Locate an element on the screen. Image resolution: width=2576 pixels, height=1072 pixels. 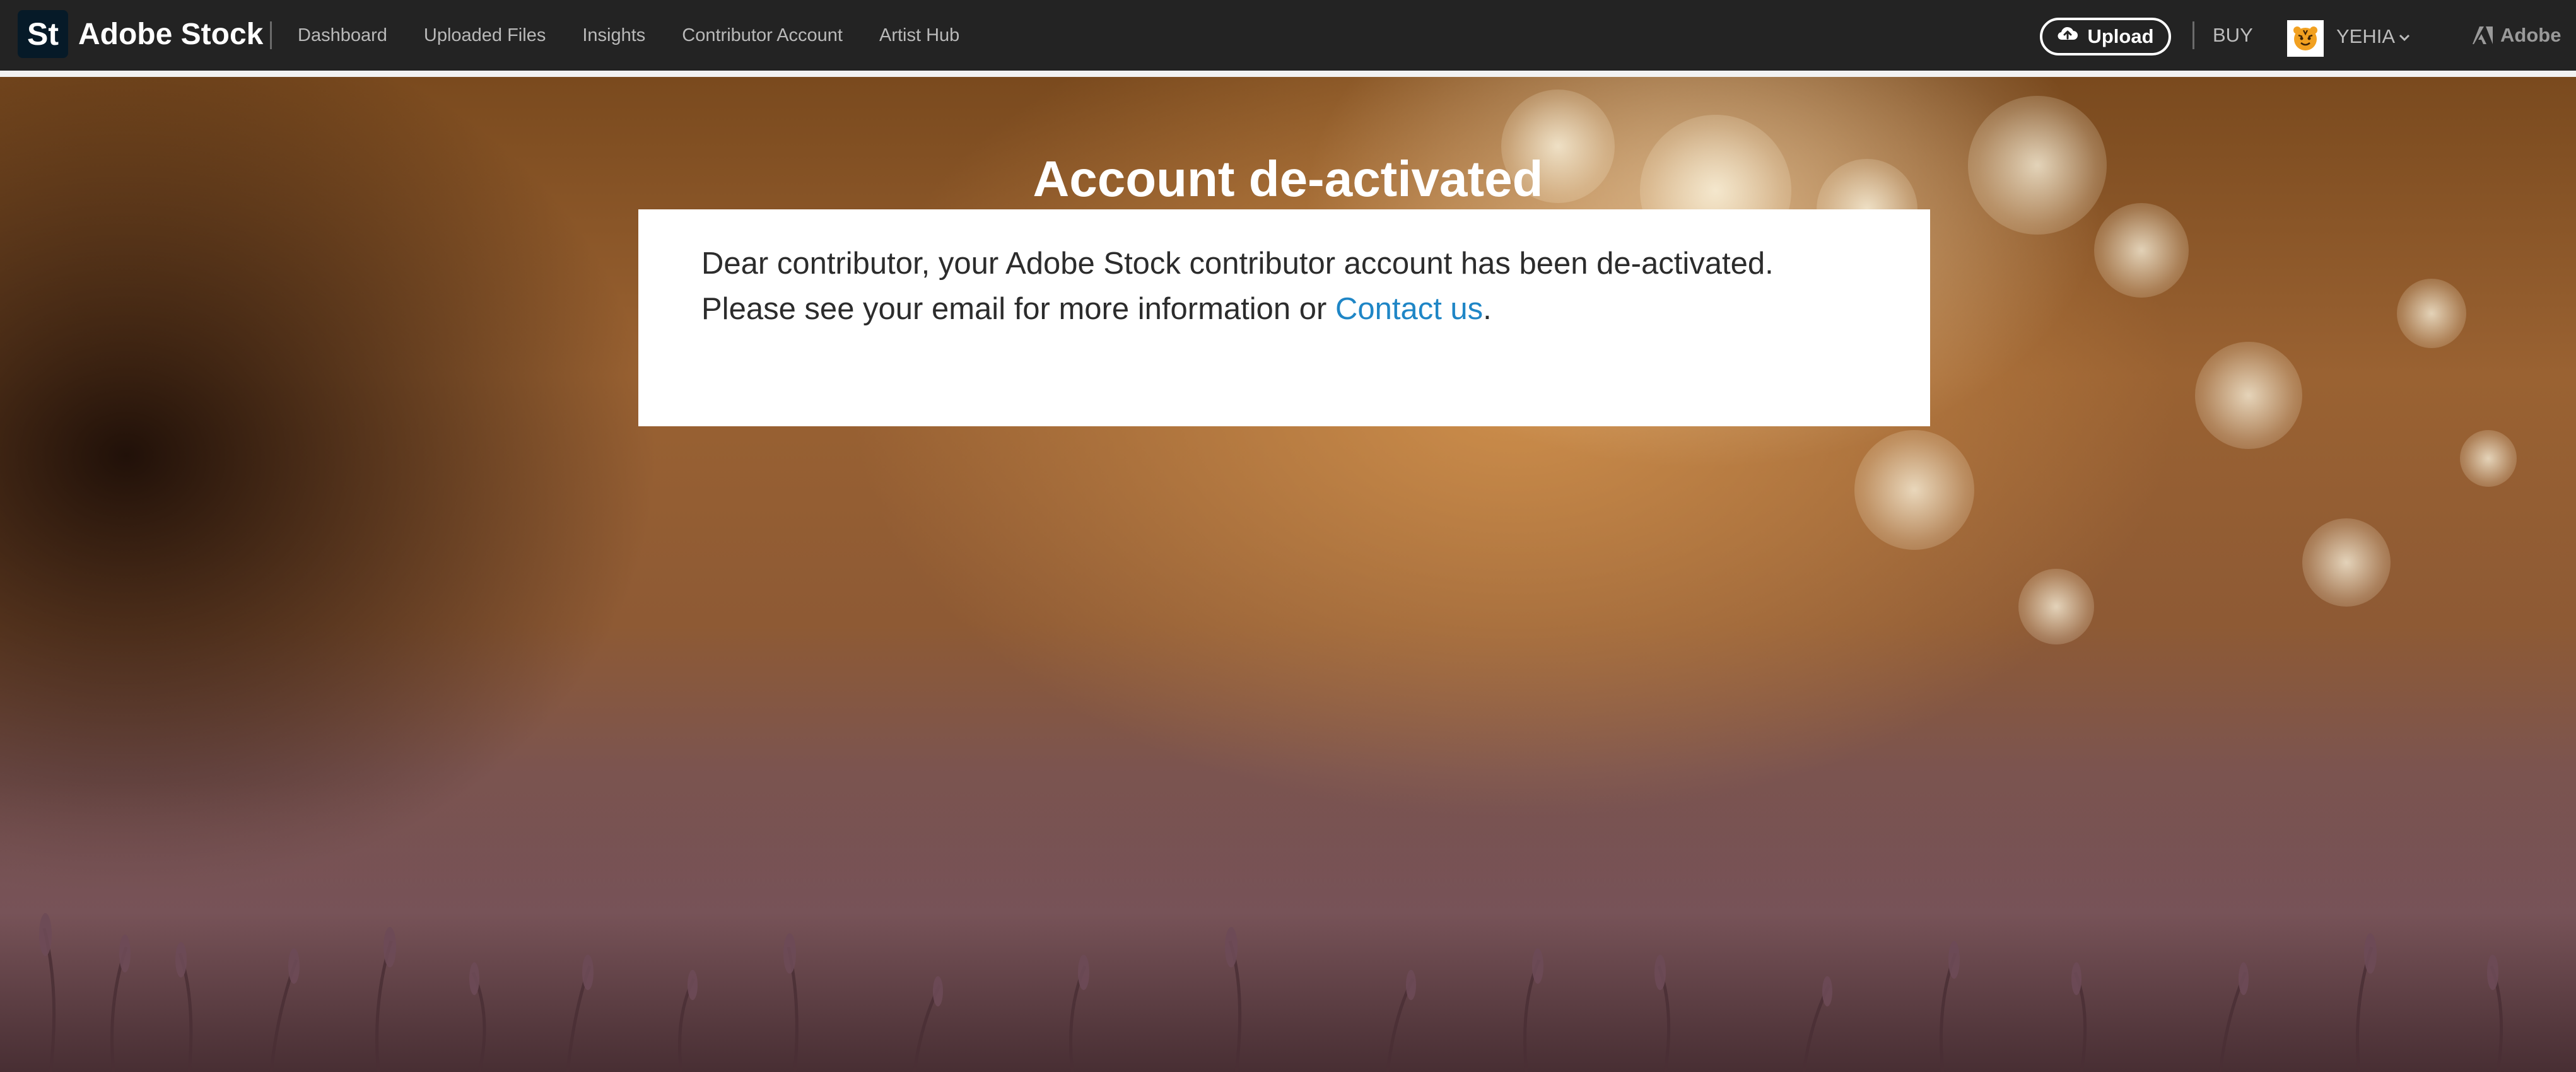
message-period: . is located at coordinates (1487, 309).